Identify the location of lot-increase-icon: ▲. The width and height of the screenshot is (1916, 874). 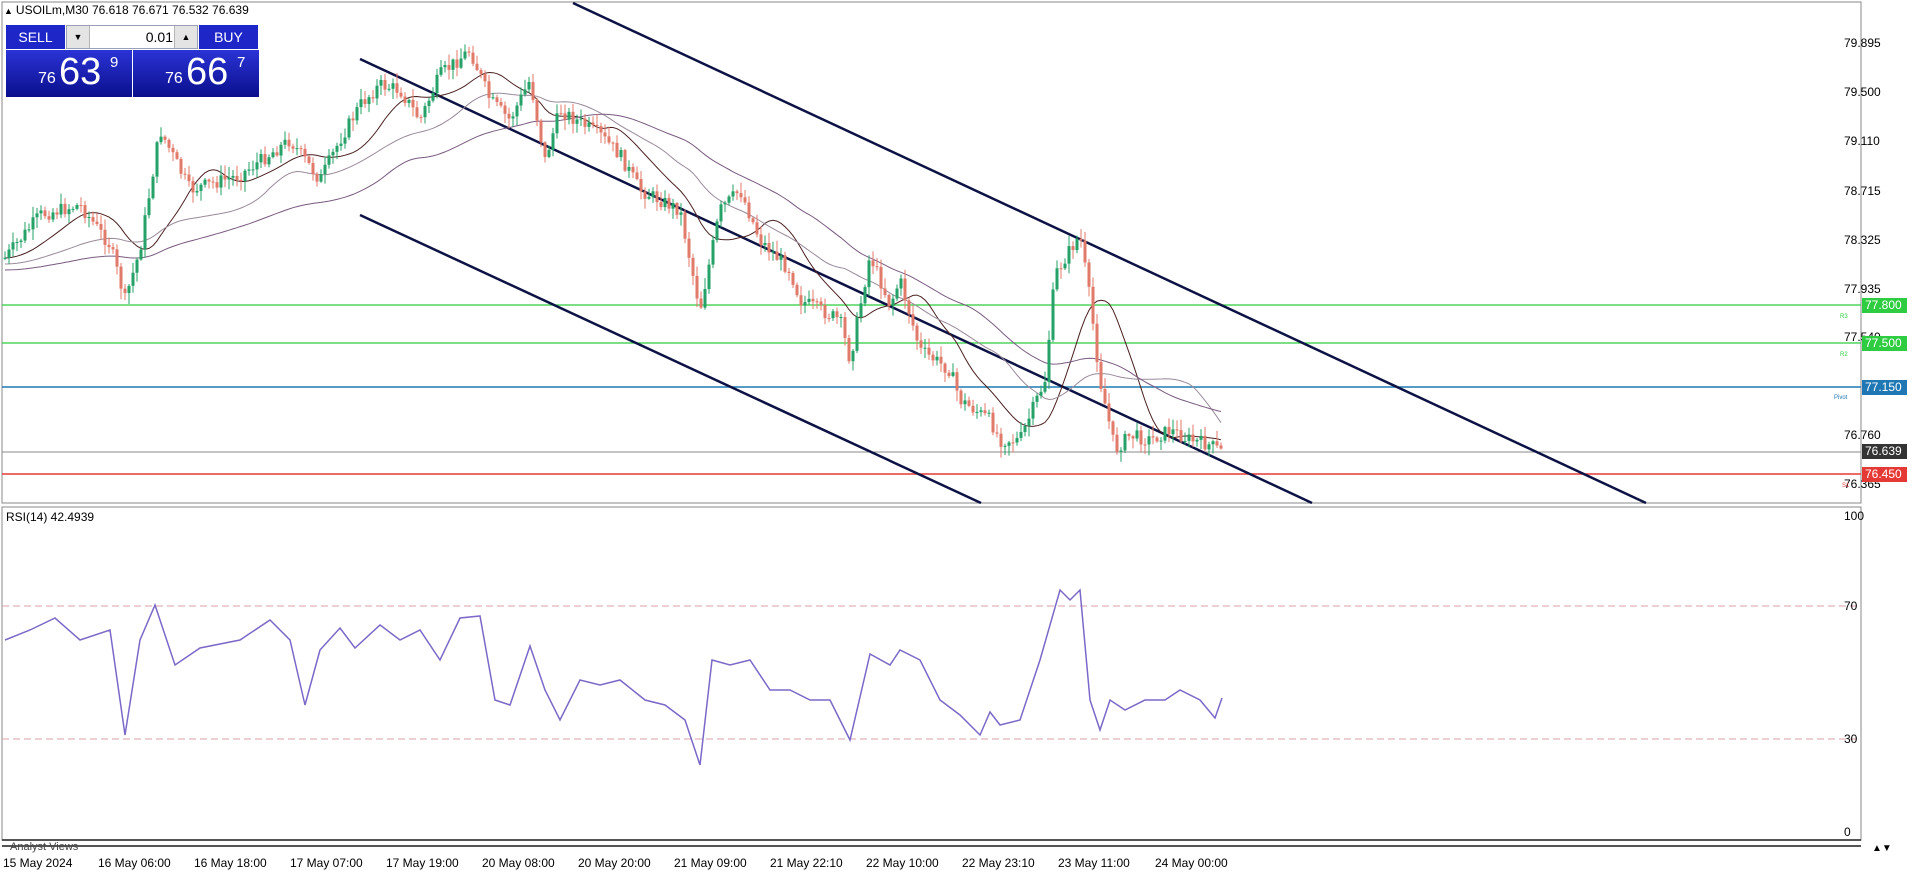
(185, 37).